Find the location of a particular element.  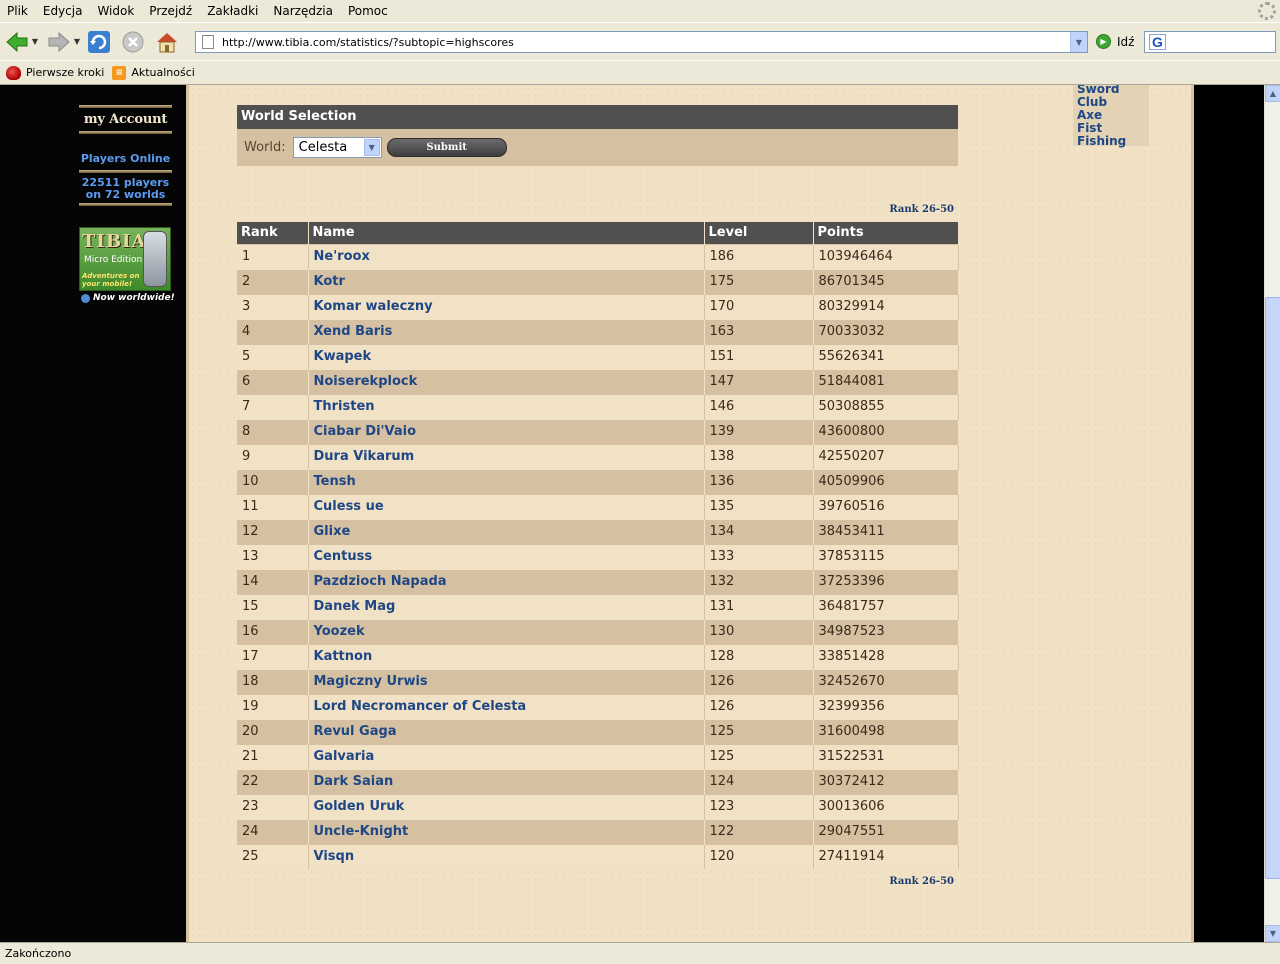

player-name-link: Tensh is located at coordinates (506, 481).